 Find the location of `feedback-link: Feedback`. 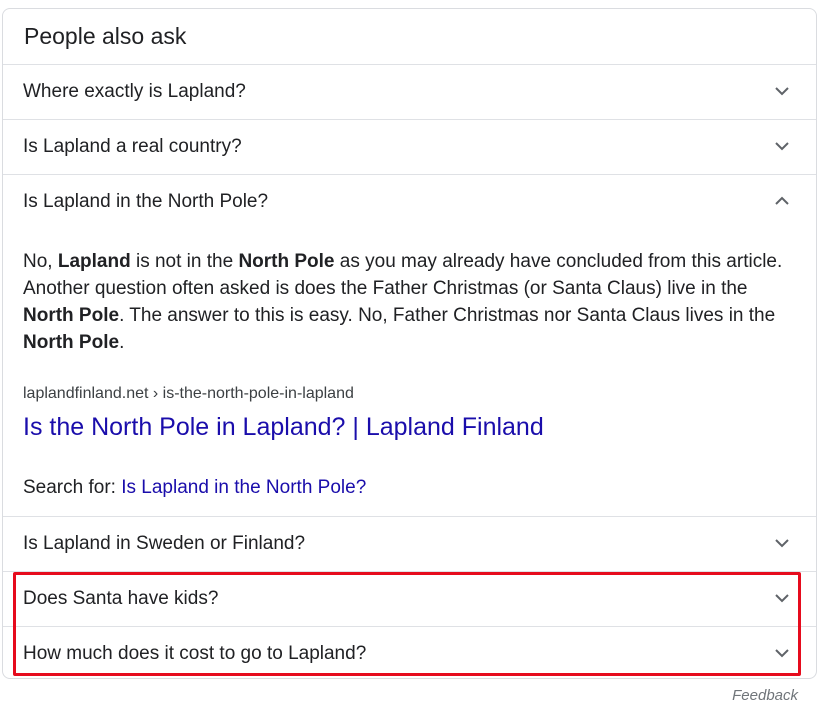

feedback-link: Feedback is located at coordinates (765, 695).